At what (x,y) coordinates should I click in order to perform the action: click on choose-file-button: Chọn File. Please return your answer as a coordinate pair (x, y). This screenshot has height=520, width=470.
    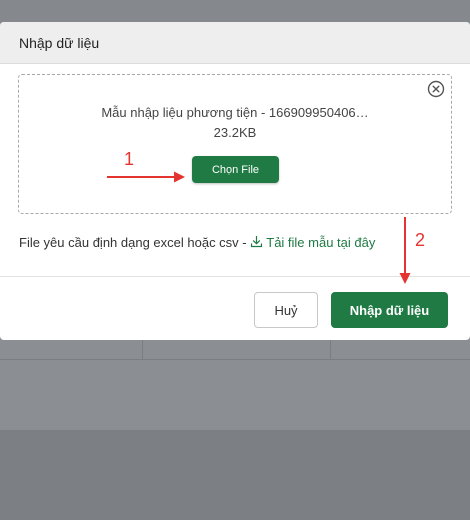
    Looking at the image, I should click on (235, 169).